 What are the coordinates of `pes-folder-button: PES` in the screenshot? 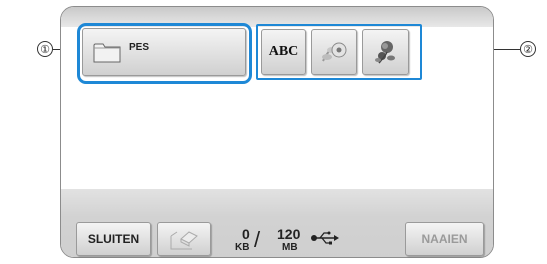 It's located at (164, 52).